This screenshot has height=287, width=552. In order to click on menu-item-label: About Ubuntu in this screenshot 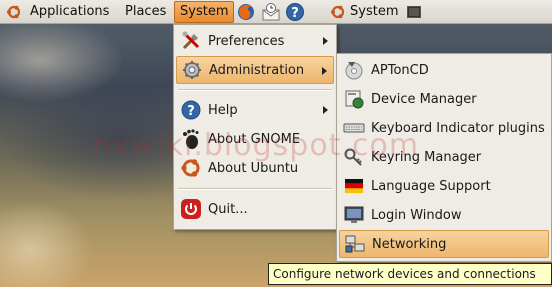, I will do `click(253, 168)`.